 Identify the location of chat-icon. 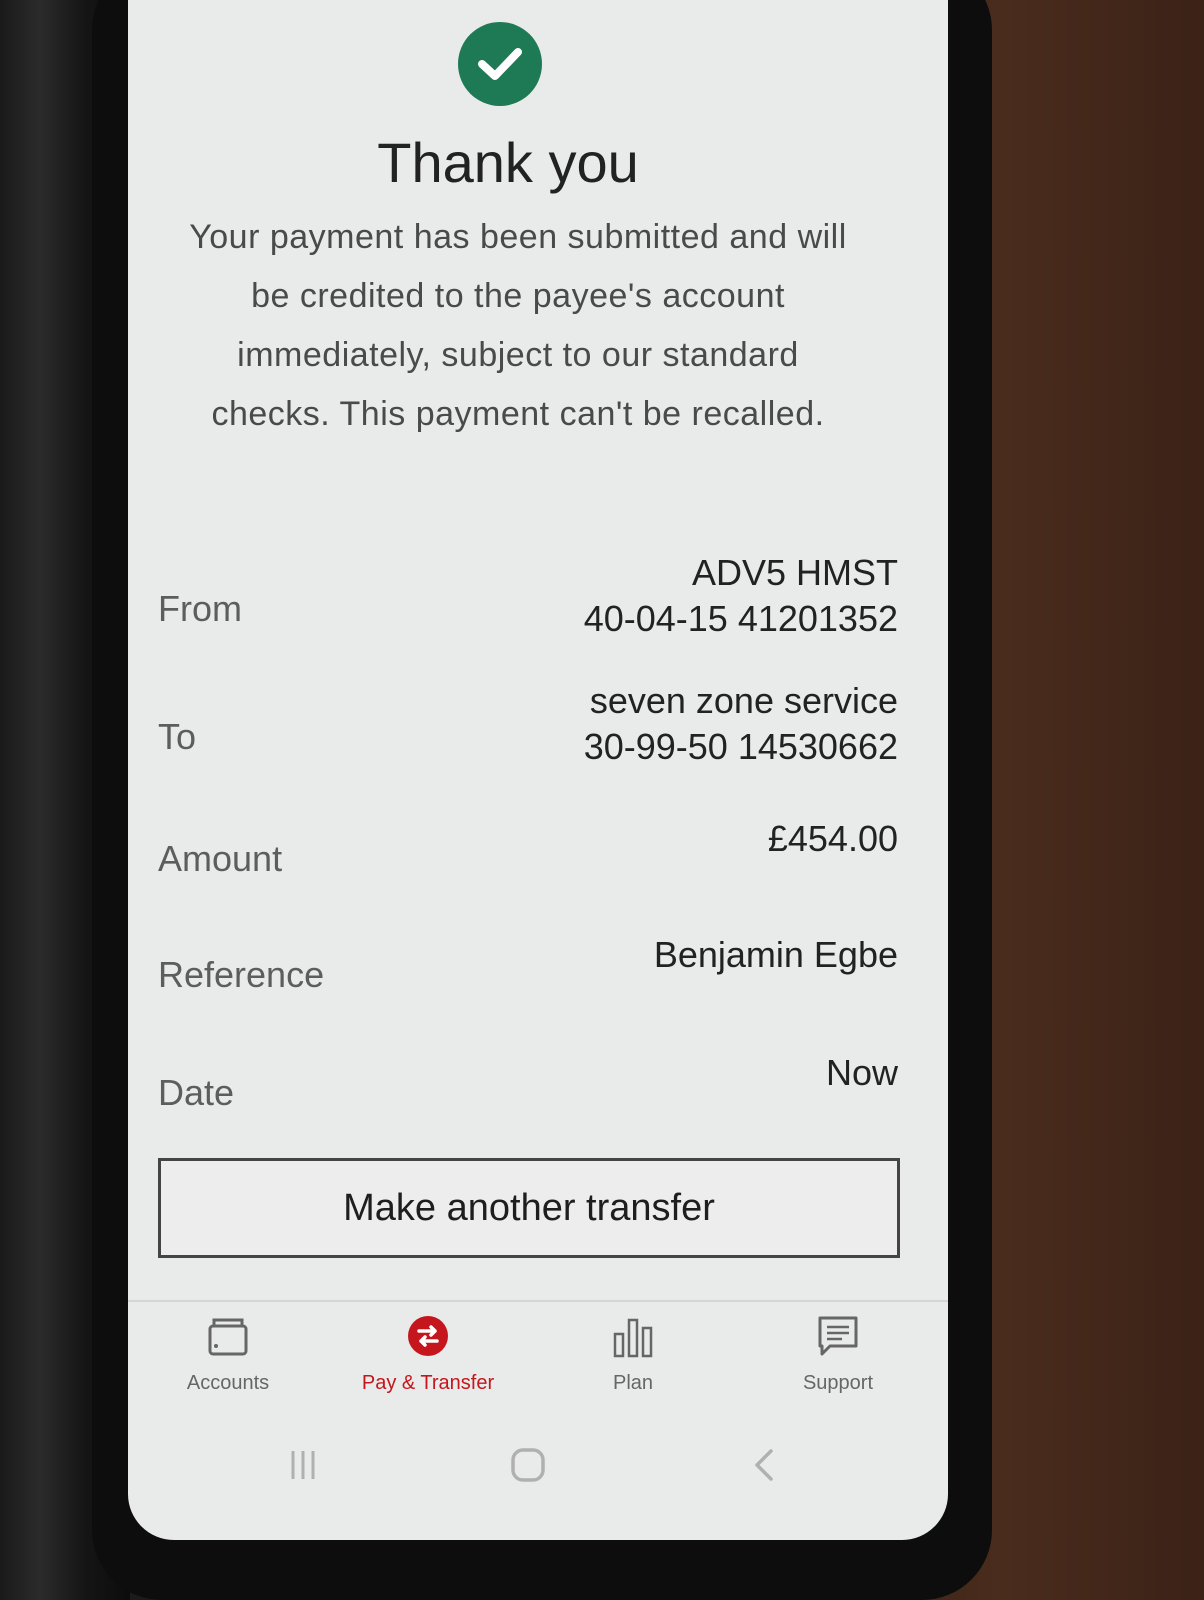
(838, 1336).